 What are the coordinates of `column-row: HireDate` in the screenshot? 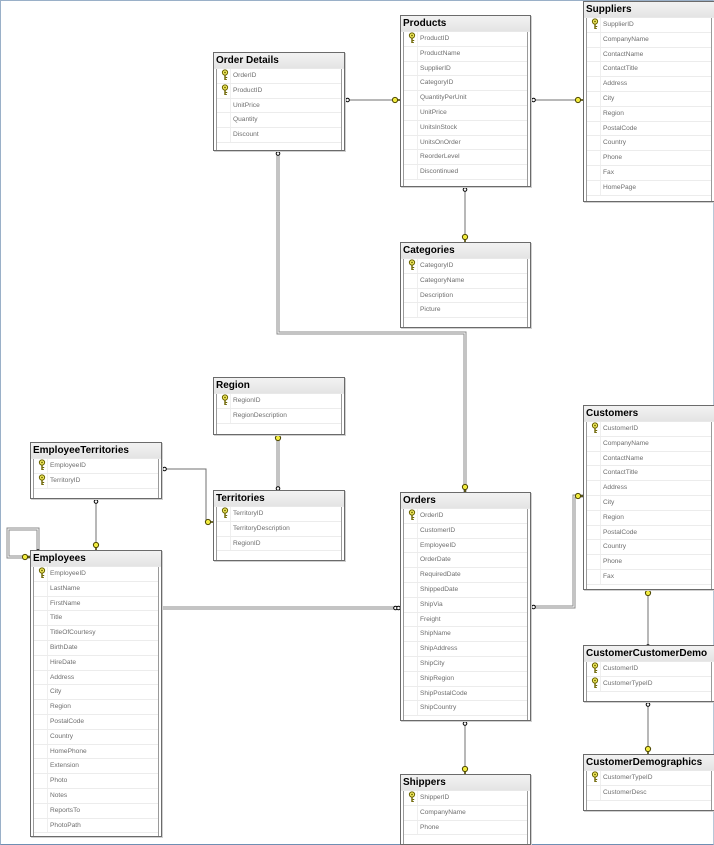 It's located at (96, 663).